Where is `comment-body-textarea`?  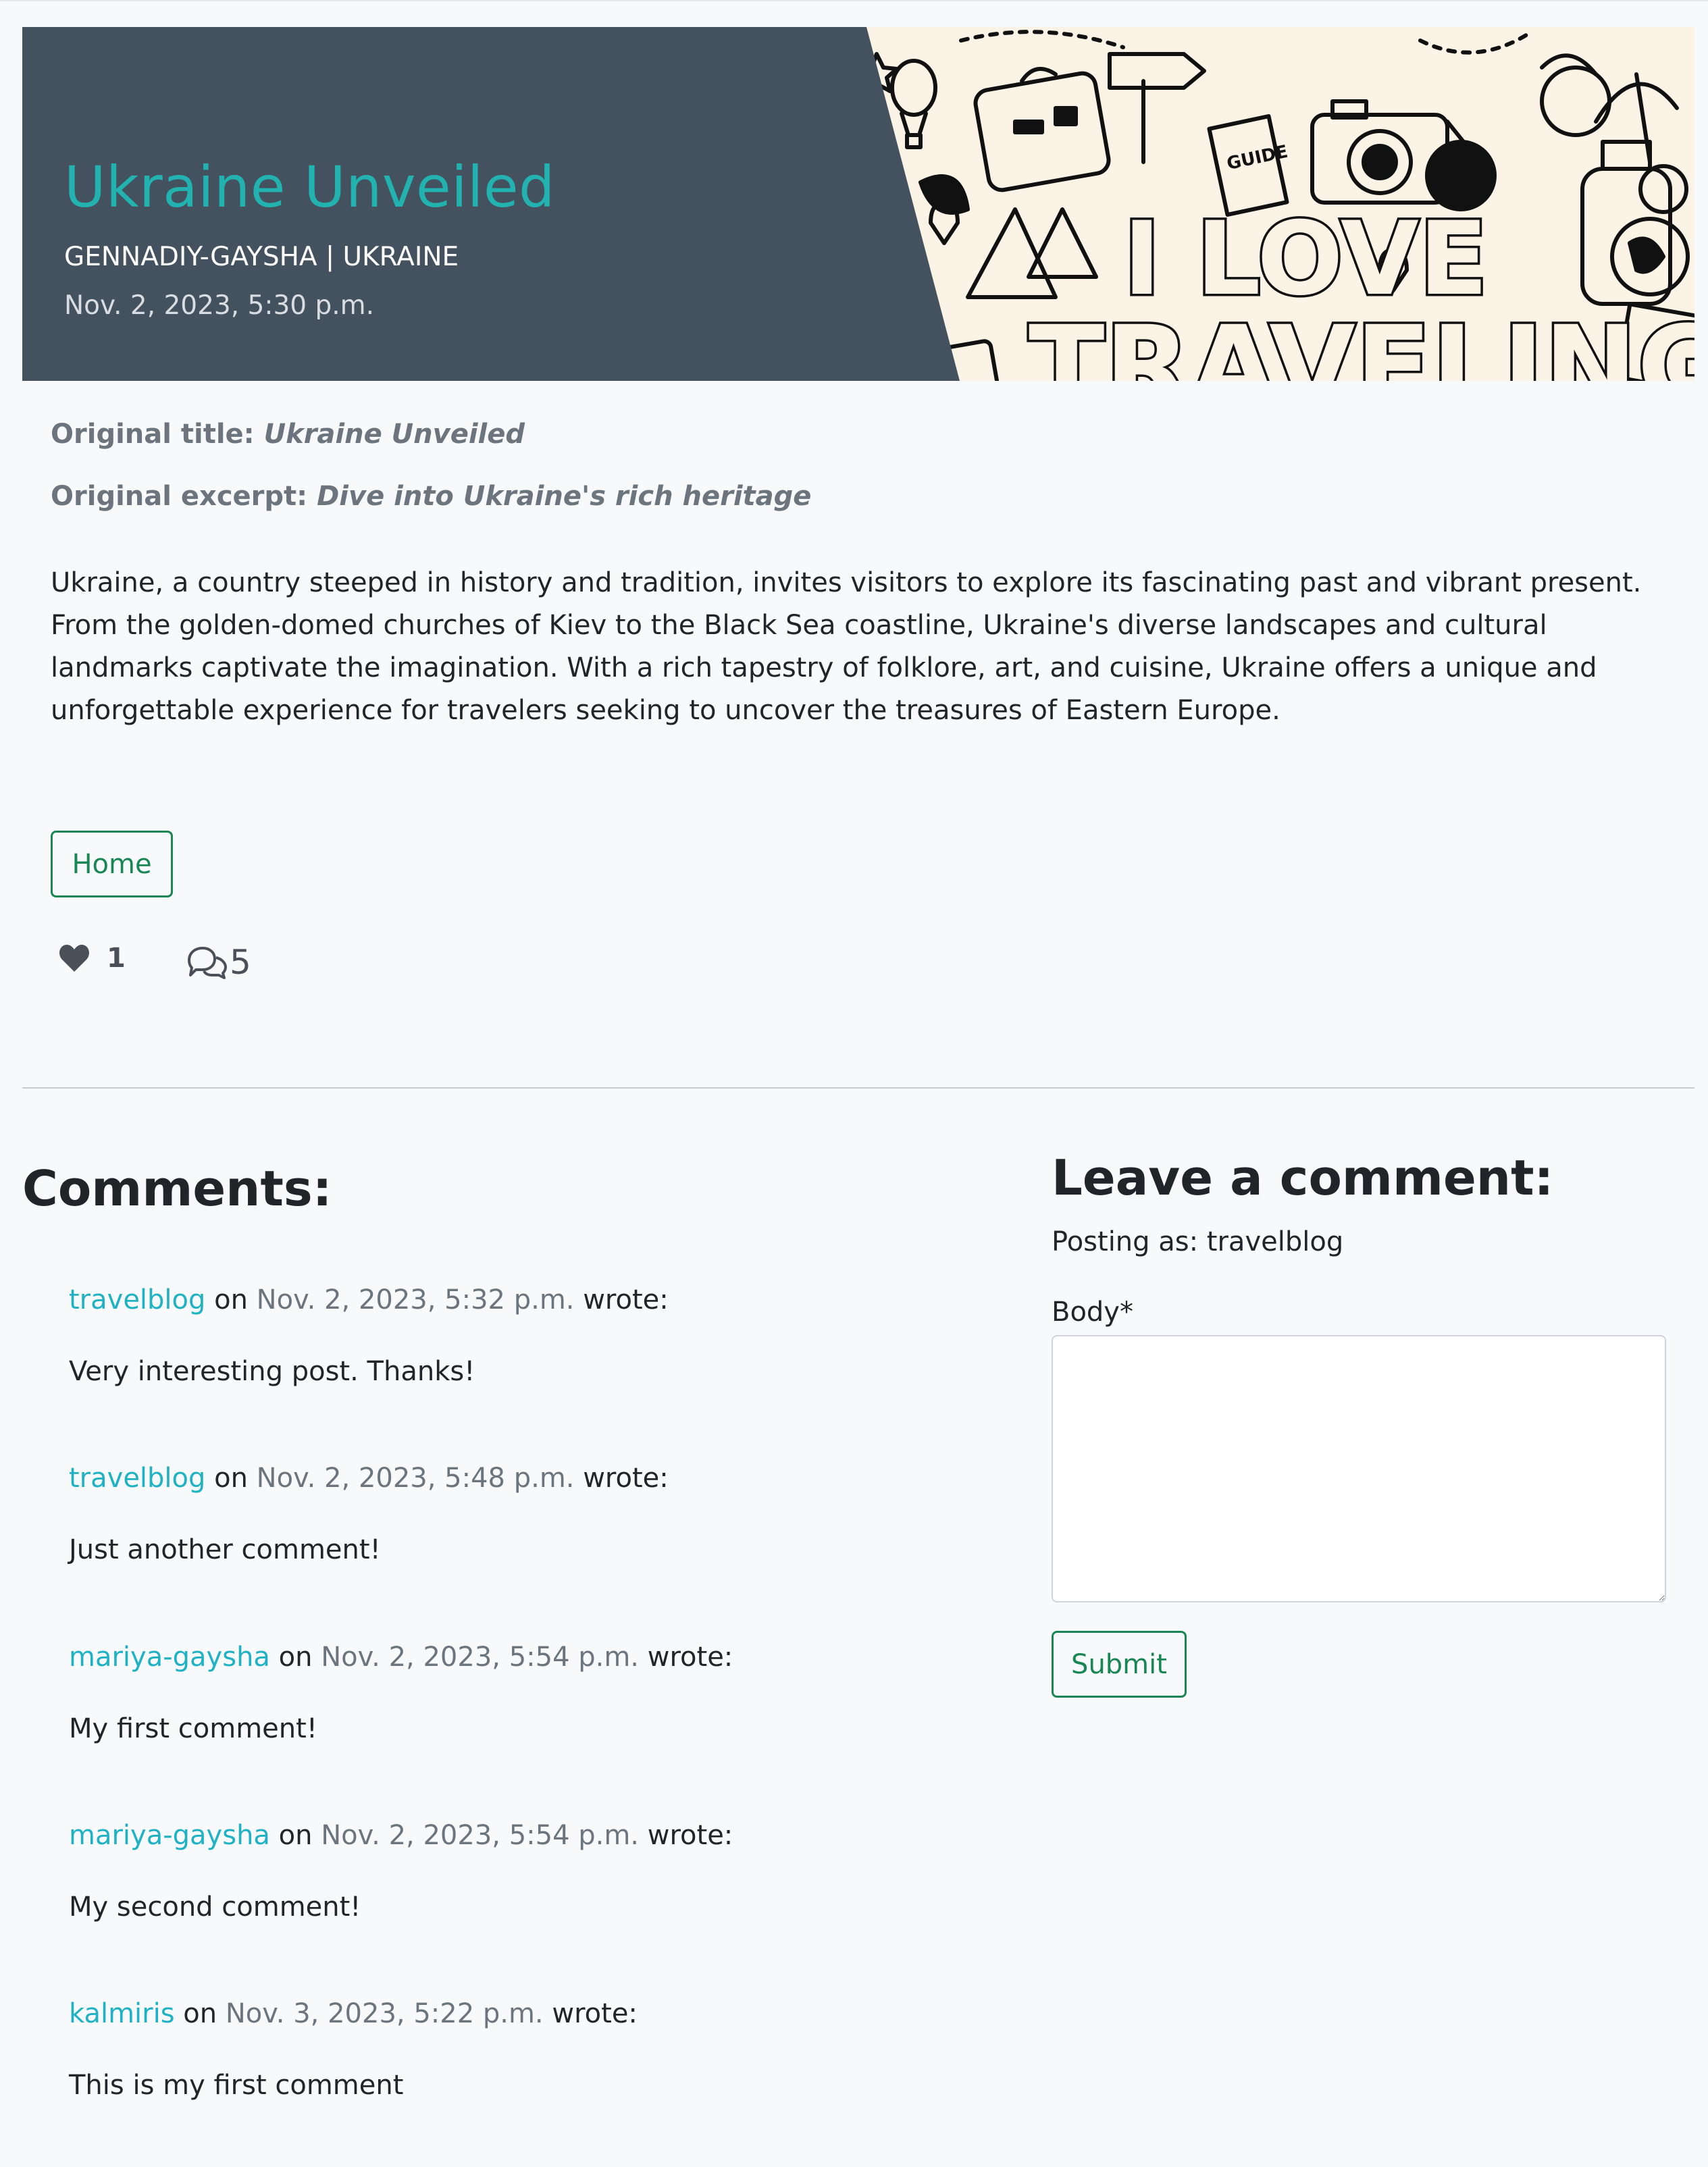
comment-body-textarea is located at coordinates (1359, 1469).